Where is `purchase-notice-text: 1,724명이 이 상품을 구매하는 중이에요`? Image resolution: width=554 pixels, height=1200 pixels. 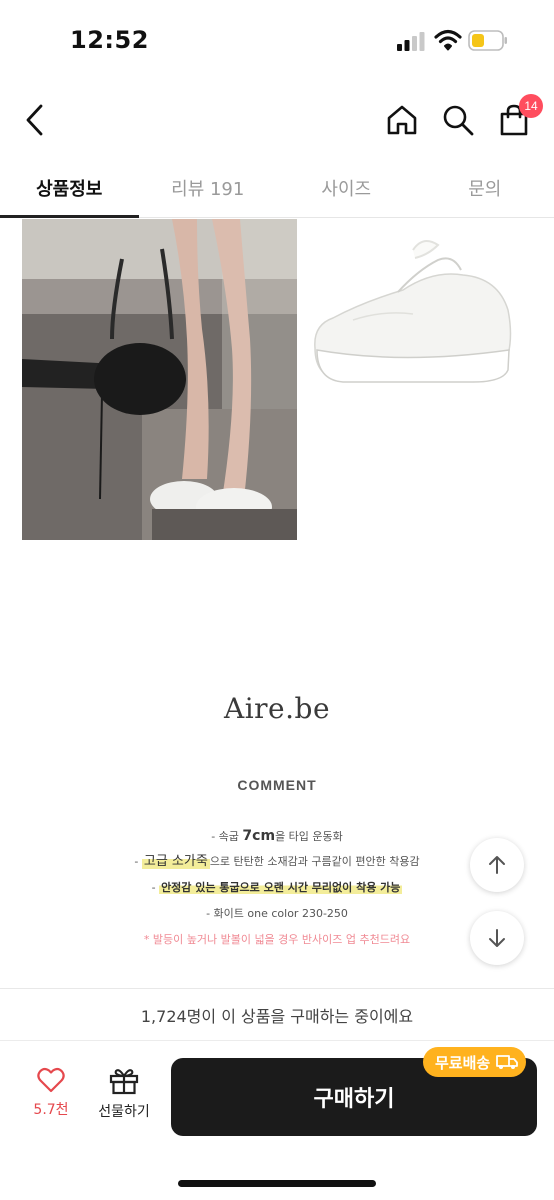
purchase-notice-text: 1,724명이 이 상품을 구매하는 중이에요 is located at coordinates (277, 1016).